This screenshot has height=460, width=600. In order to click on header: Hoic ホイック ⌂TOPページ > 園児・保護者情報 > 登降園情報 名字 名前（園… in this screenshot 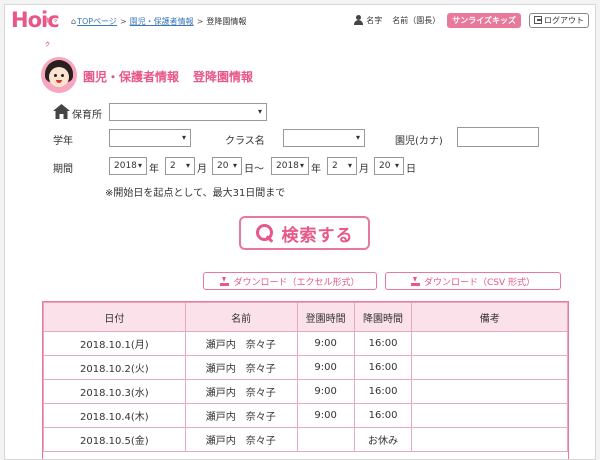, I will do `click(300, 26)`.